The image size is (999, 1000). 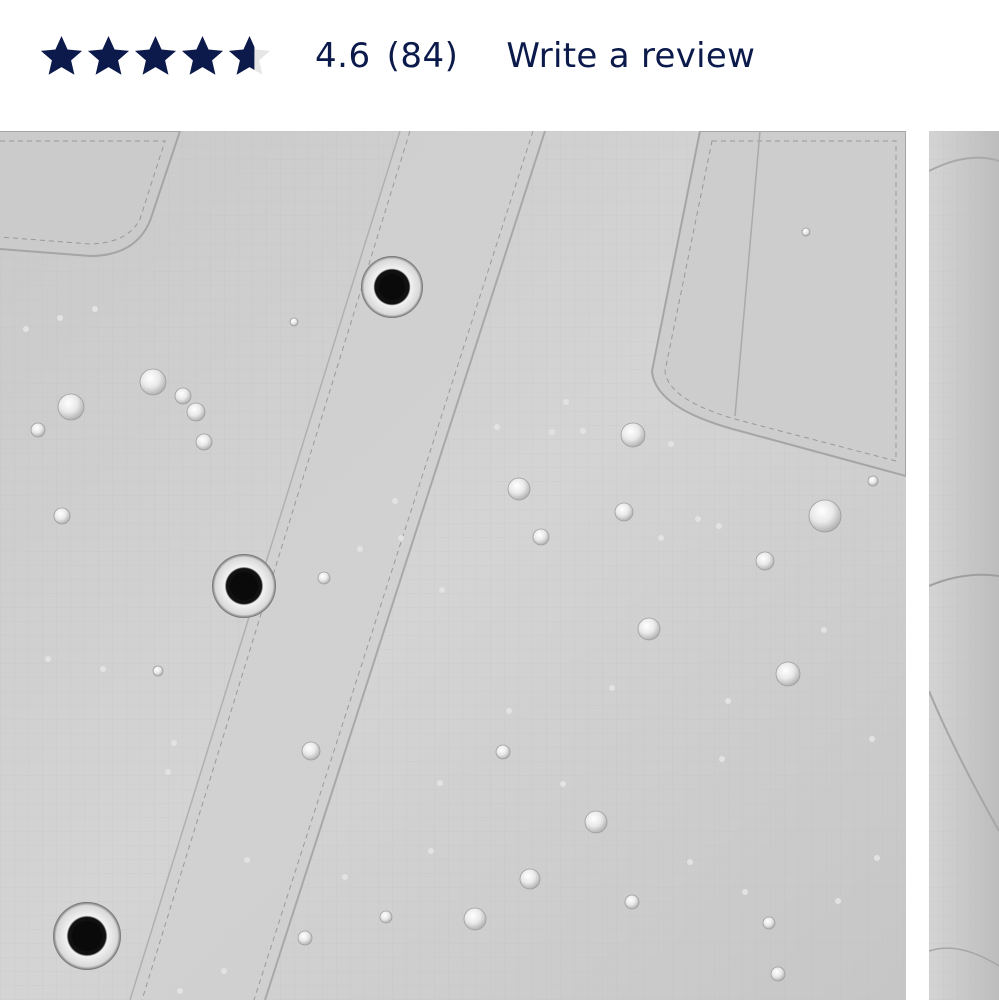 I want to click on write-review-link: Write a review, so click(x=630, y=56).